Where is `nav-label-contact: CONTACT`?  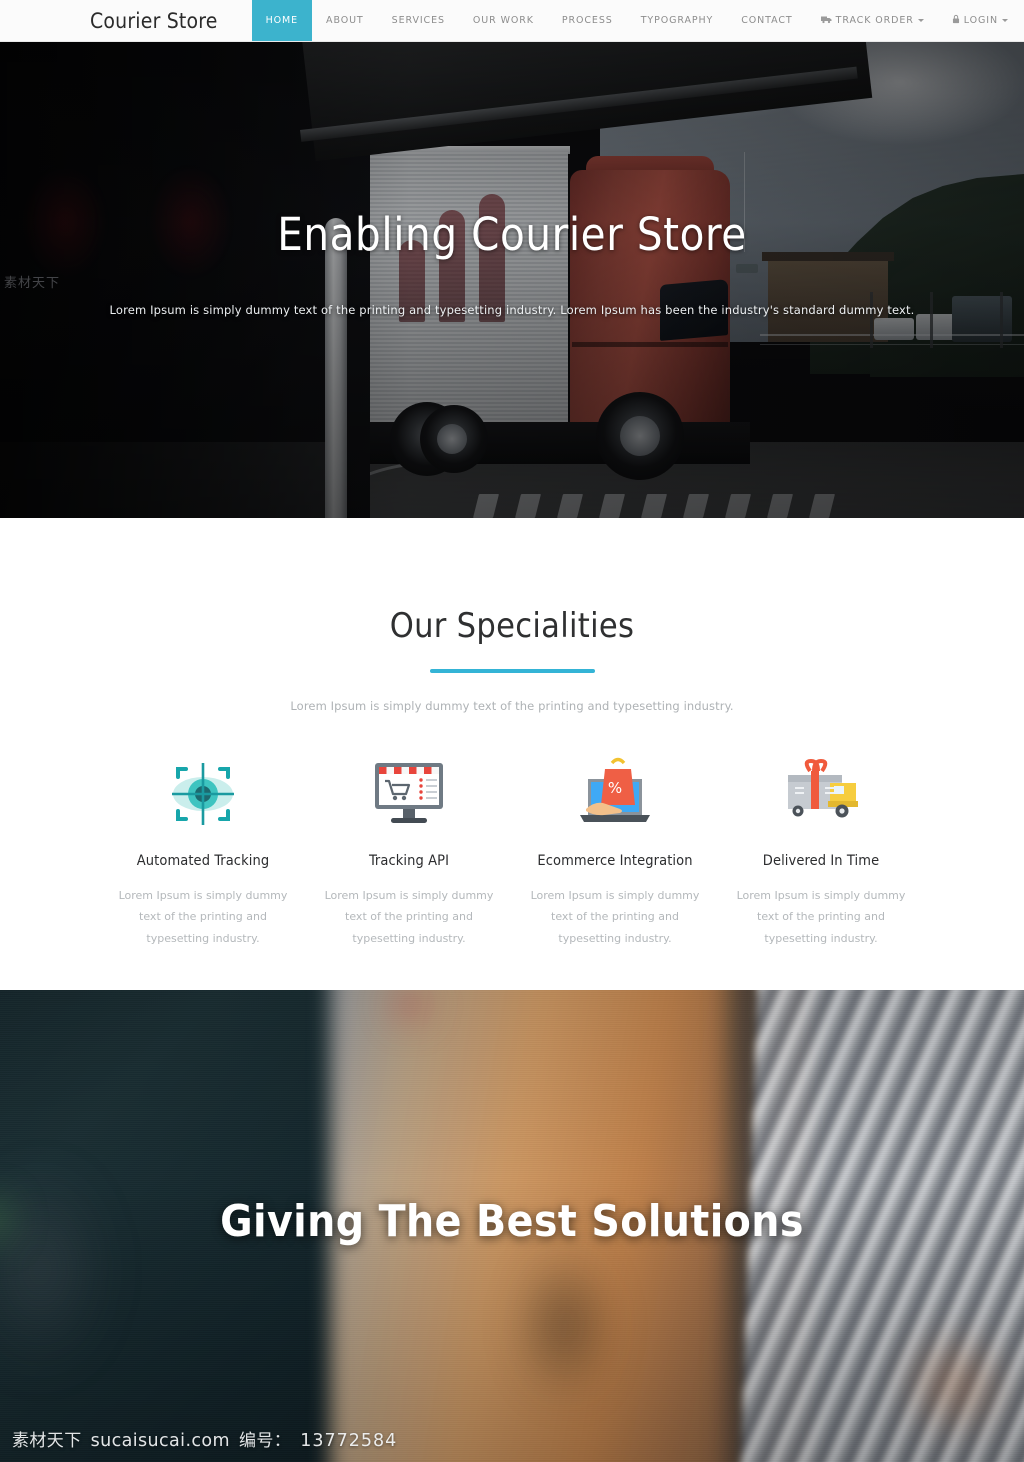 nav-label-contact: CONTACT is located at coordinates (767, 20).